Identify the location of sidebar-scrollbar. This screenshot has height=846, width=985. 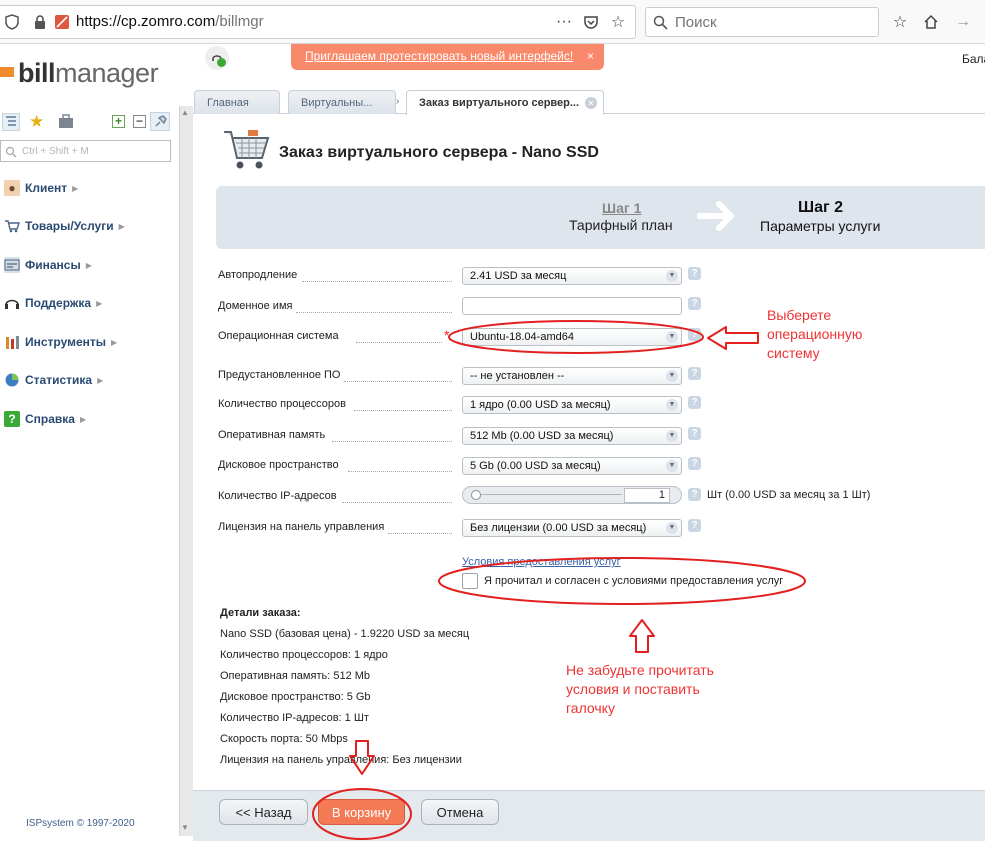
(186, 471).